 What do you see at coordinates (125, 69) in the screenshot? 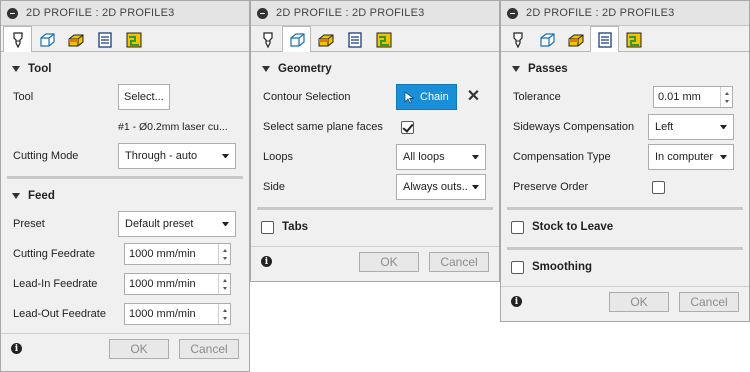
I see `tool-section-header: Tool` at bounding box center [125, 69].